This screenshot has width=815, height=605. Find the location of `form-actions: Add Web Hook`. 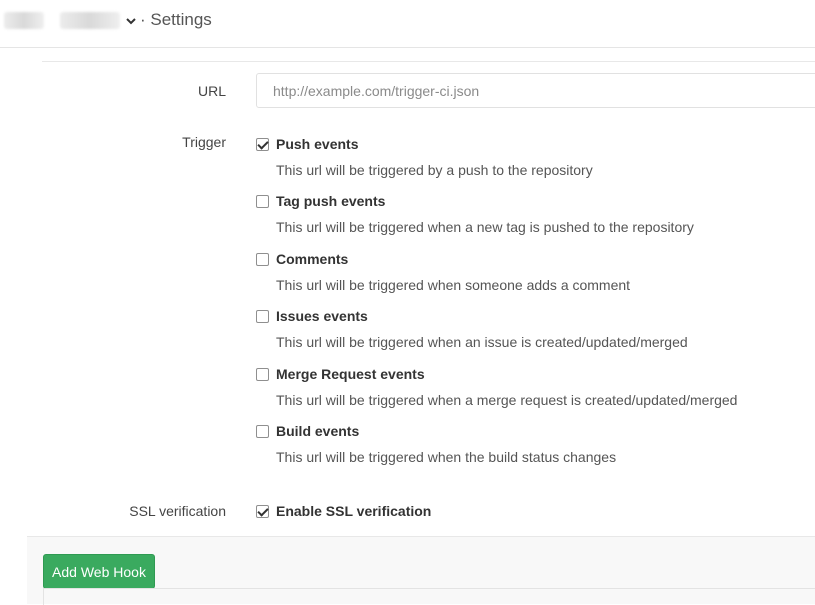

form-actions: Add Web Hook is located at coordinates (421, 570).